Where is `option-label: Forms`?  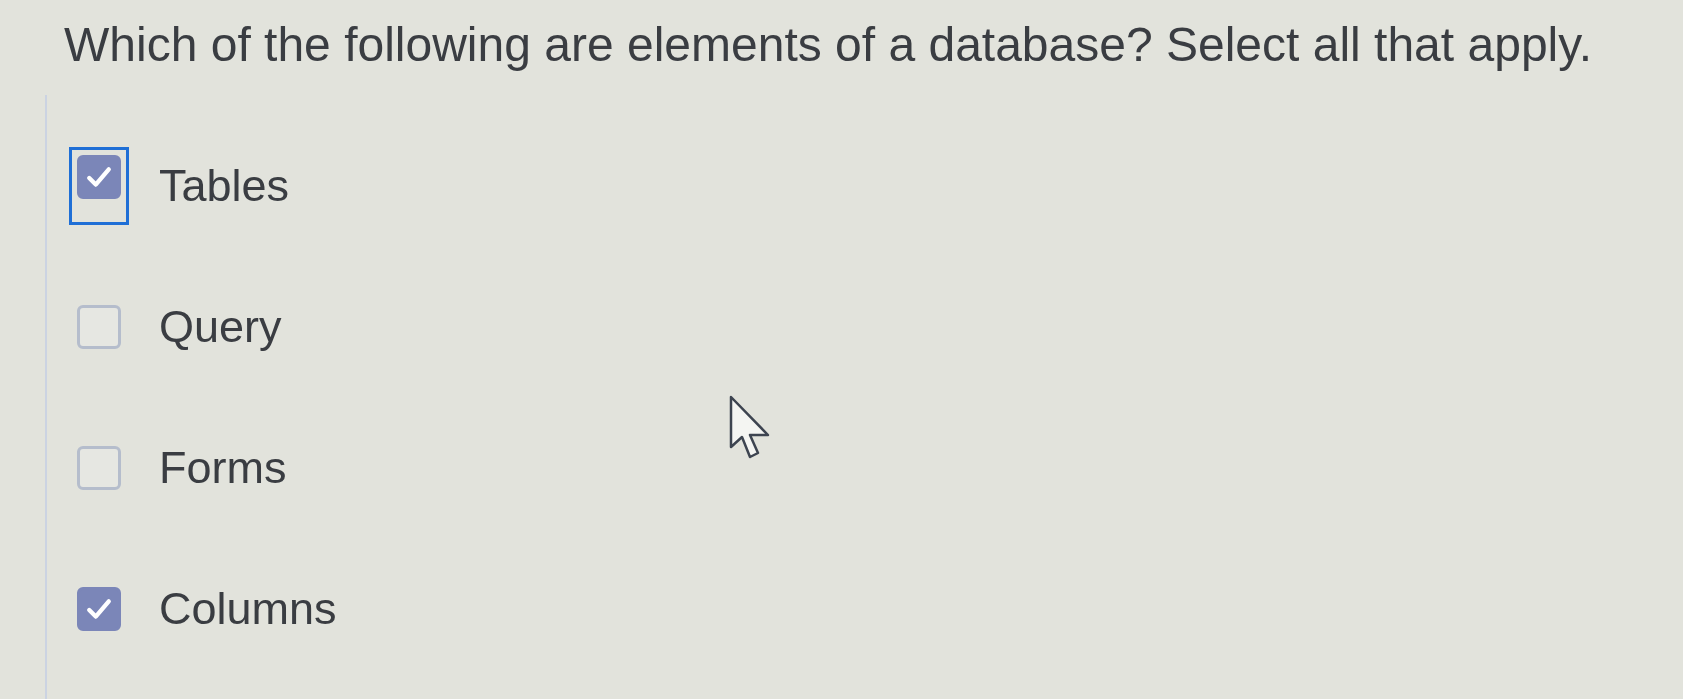 option-label: Forms is located at coordinates (223, 468).